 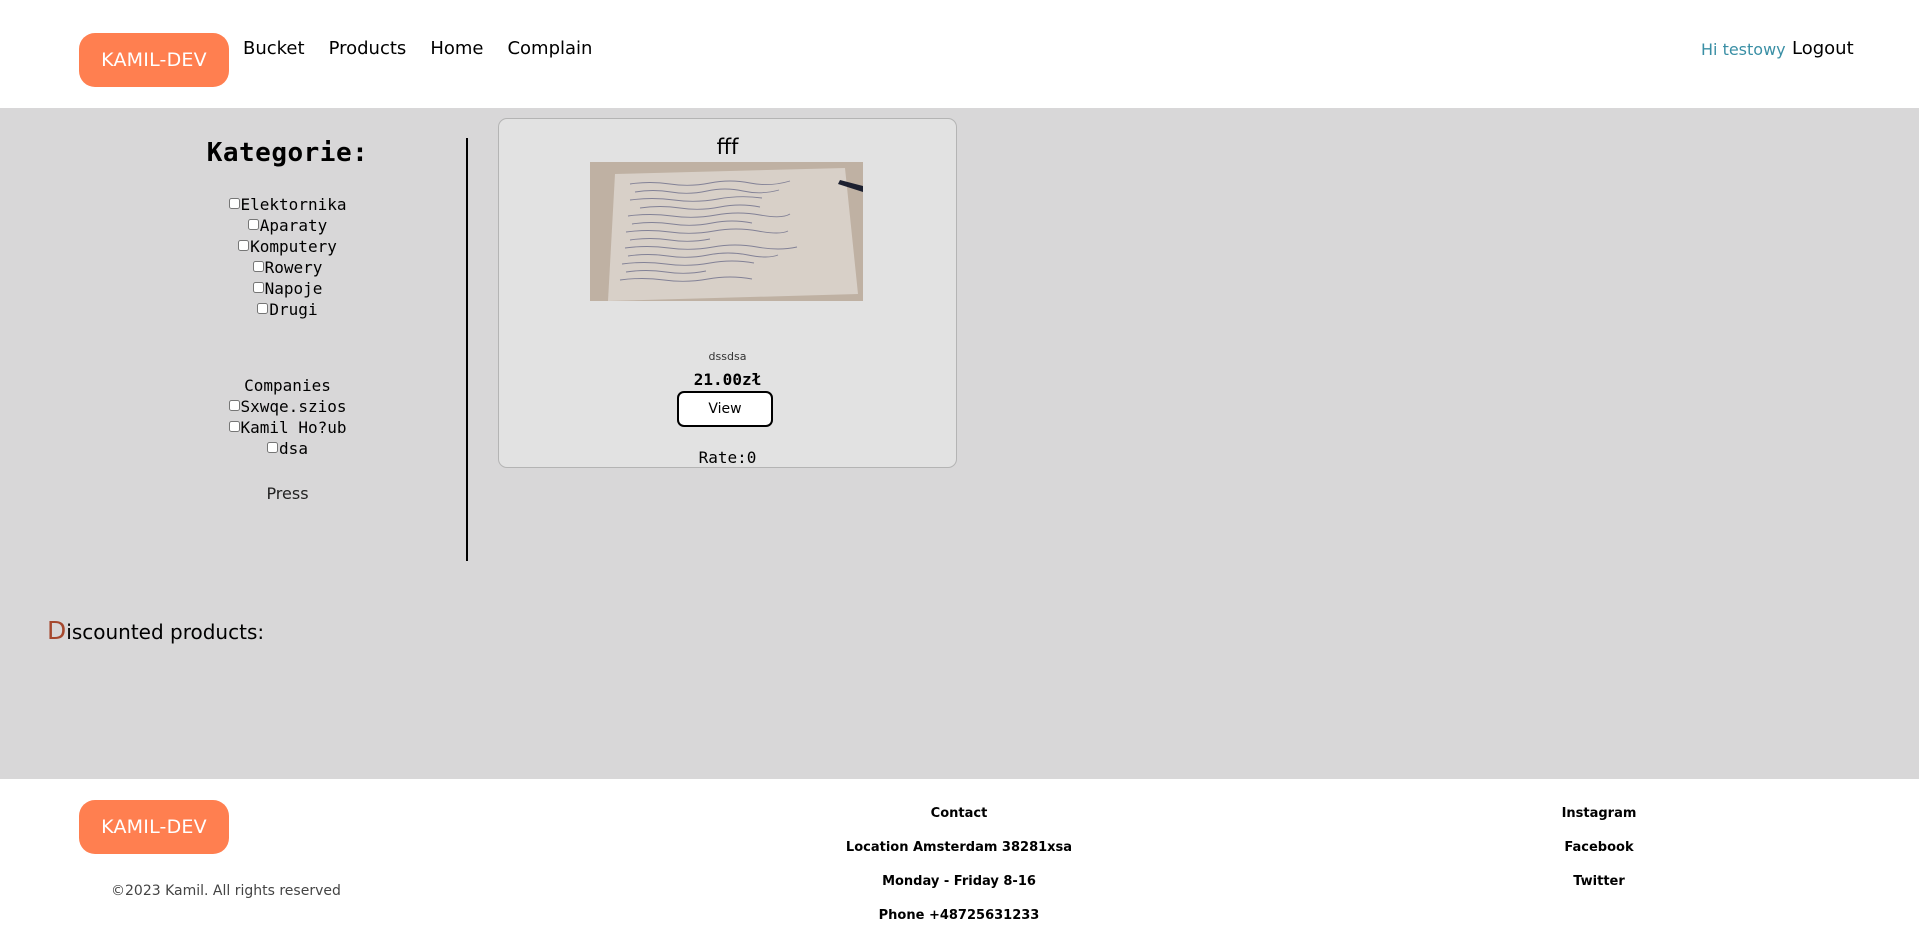 What do you see at coordinates (959, 881) in the screenshot?
I see `contact-hours: Monday - Friday 8-16` at bounding box center [959, 881].